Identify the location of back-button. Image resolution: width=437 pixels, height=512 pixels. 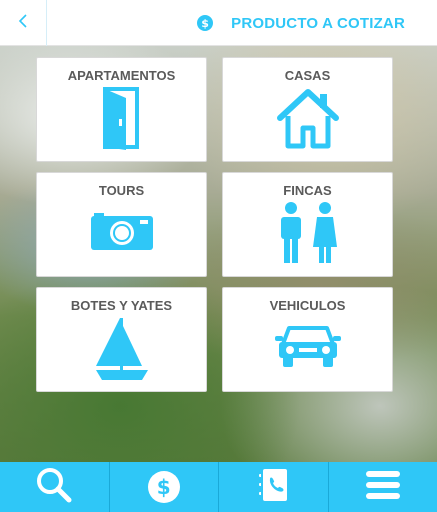
(23, 23).